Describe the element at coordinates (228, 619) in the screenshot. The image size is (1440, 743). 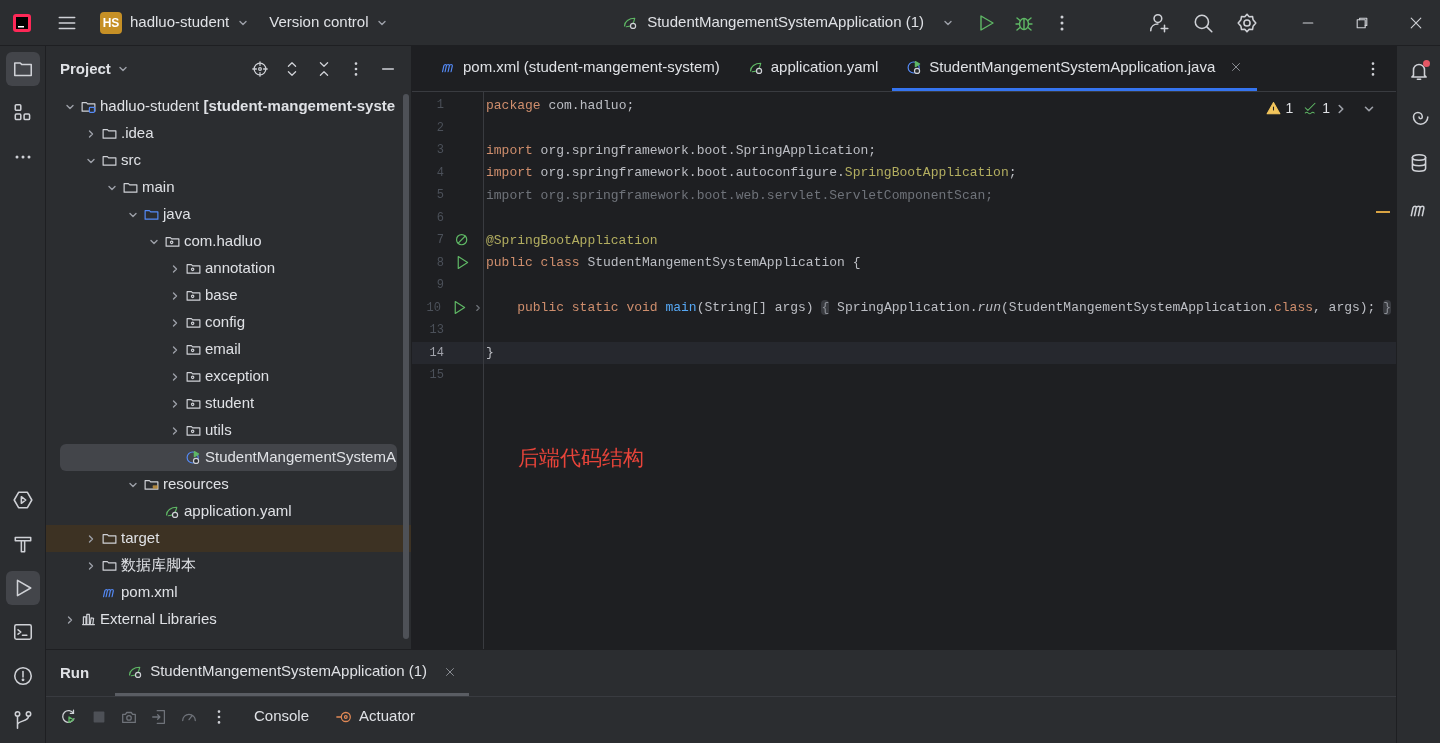
I see `tree-row: External Libraries` at that location.